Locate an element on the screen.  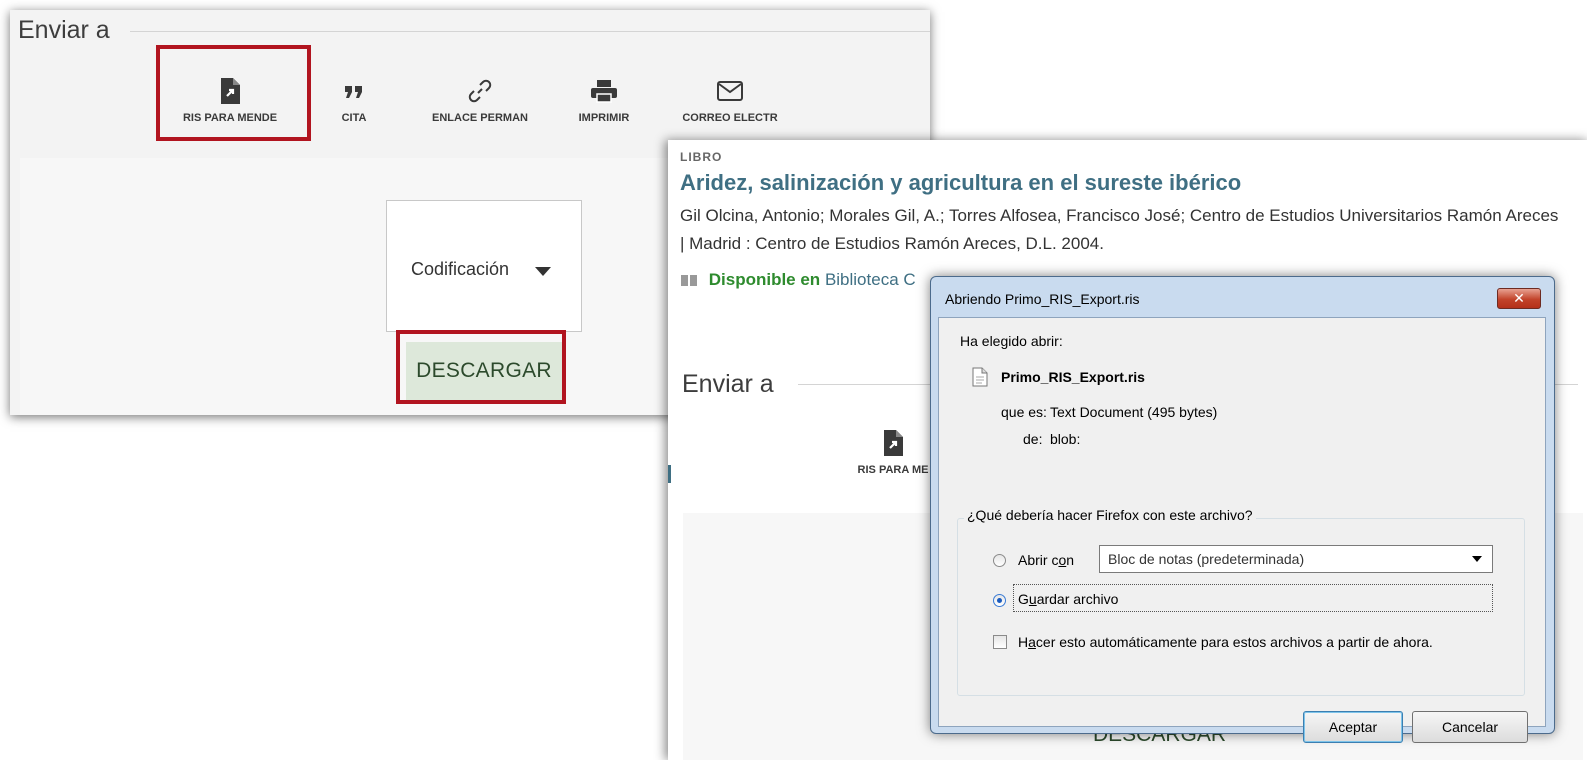
auto-label-part: H is located at coordinates (1023, 642).